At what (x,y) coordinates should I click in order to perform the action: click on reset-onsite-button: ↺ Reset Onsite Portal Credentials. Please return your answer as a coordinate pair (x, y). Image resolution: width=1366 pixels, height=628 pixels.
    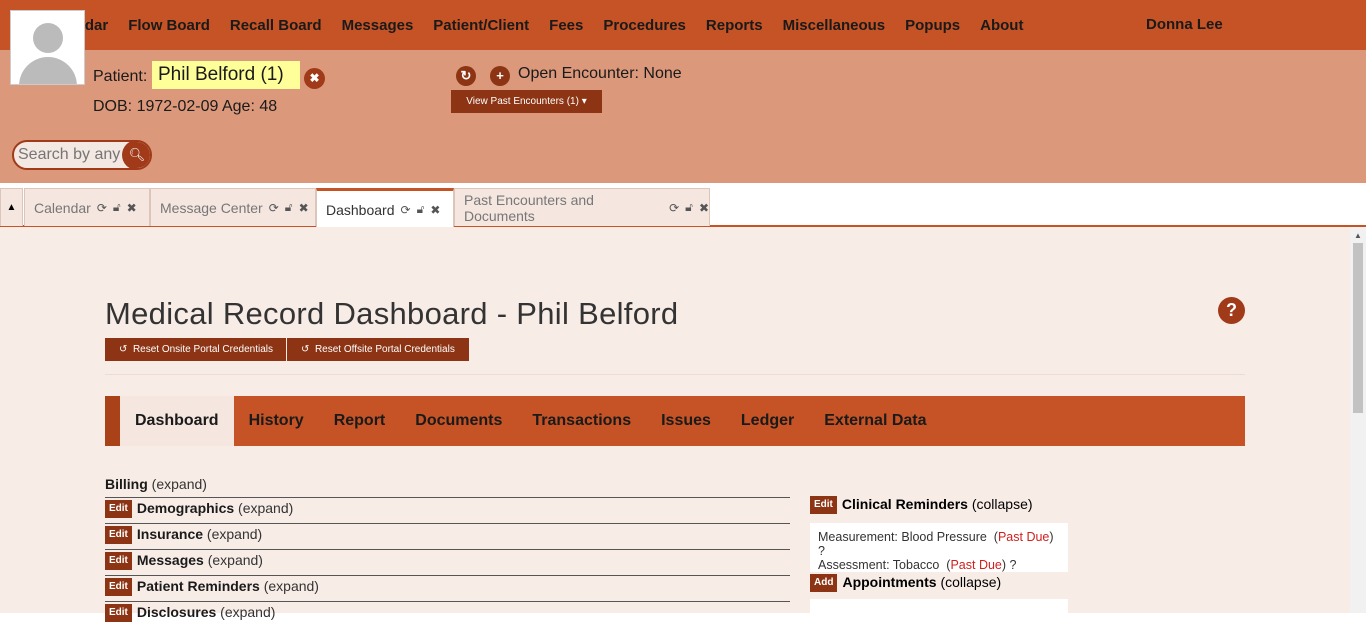
    Looking at the image, I should click on (195, 349).